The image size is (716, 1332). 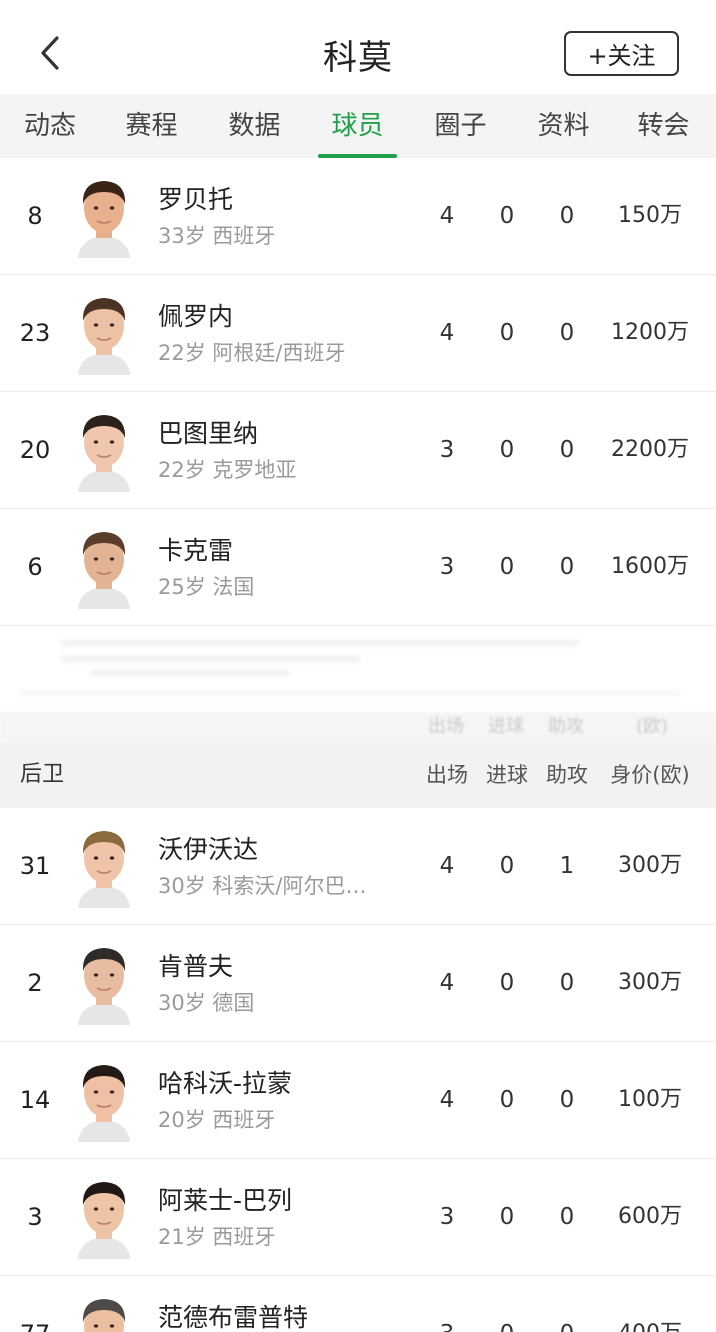 I want to click on ghost-value-label: (欧), so click(x=652, y=726).